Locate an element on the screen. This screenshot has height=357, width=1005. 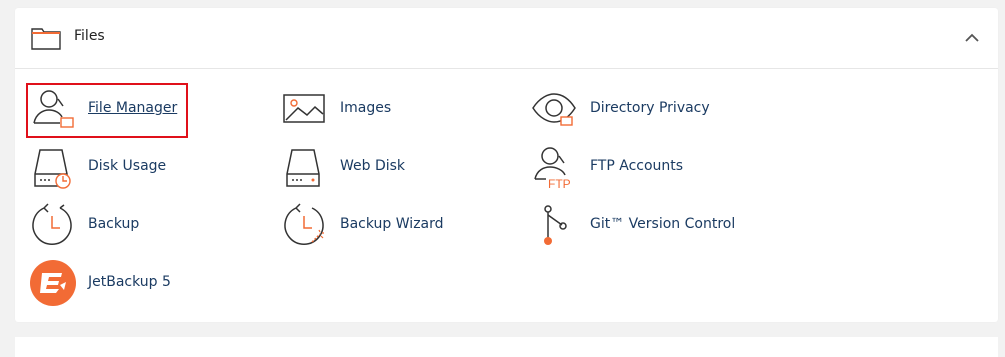
backup-wizard-icon is located at coordinates (304, 224).